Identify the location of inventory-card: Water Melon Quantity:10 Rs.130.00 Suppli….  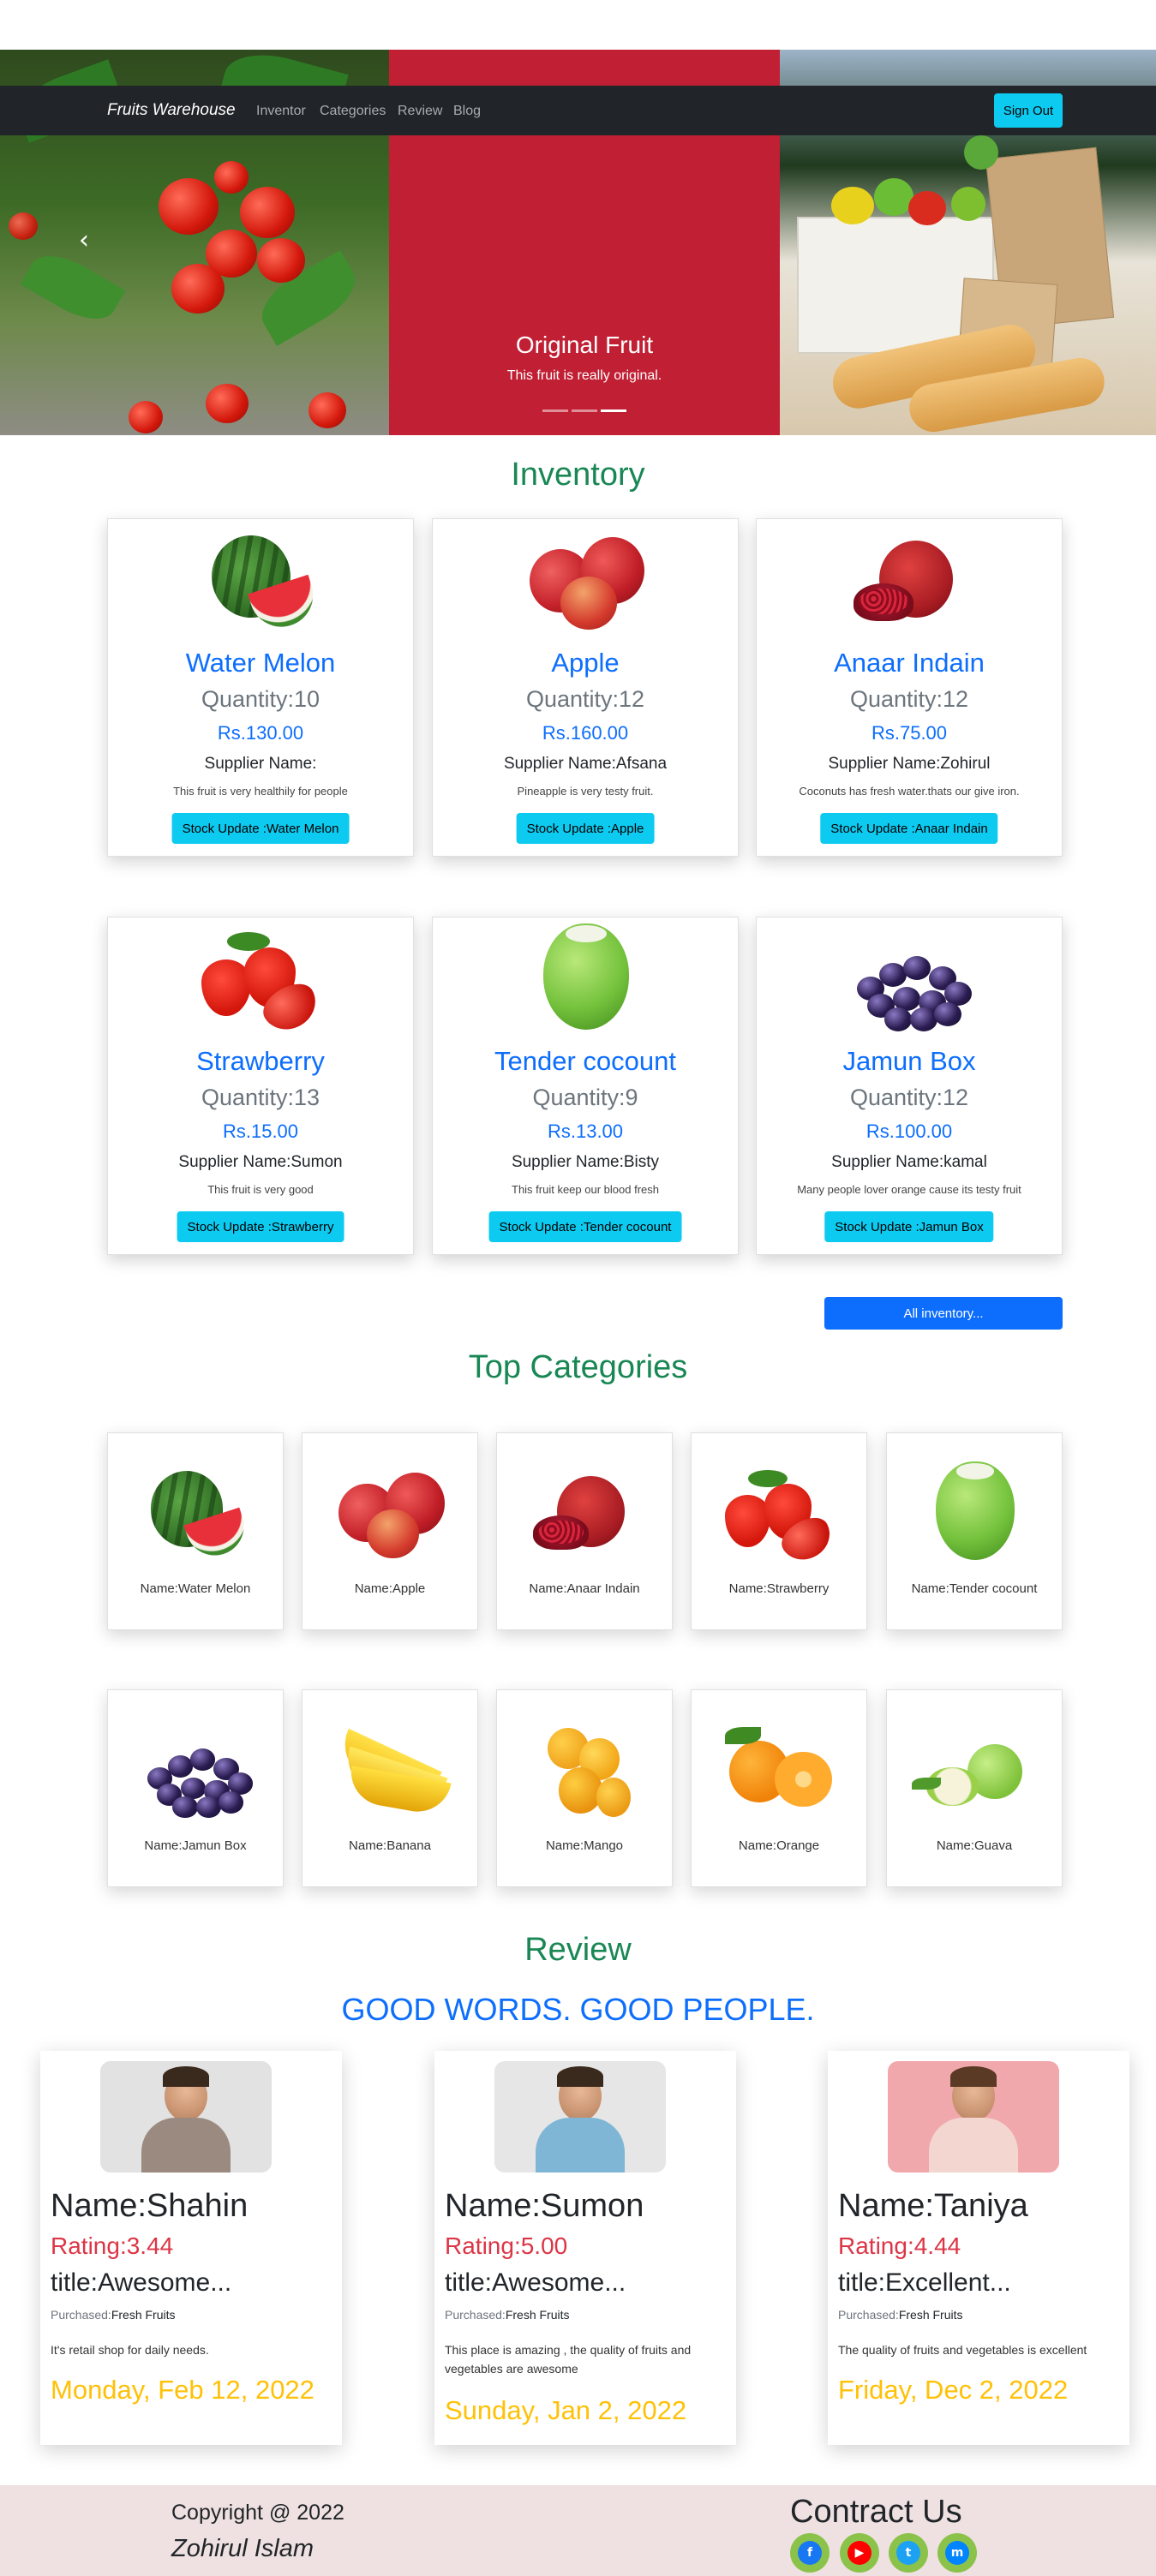
(260, 687).